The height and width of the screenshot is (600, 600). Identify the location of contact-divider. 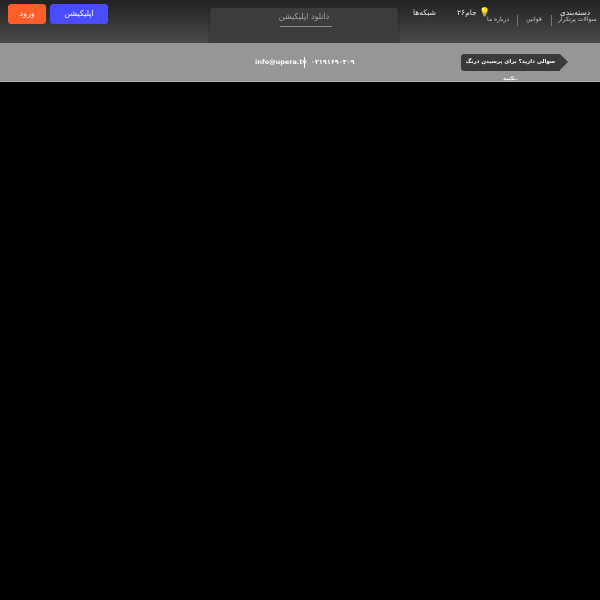
(304, 62).